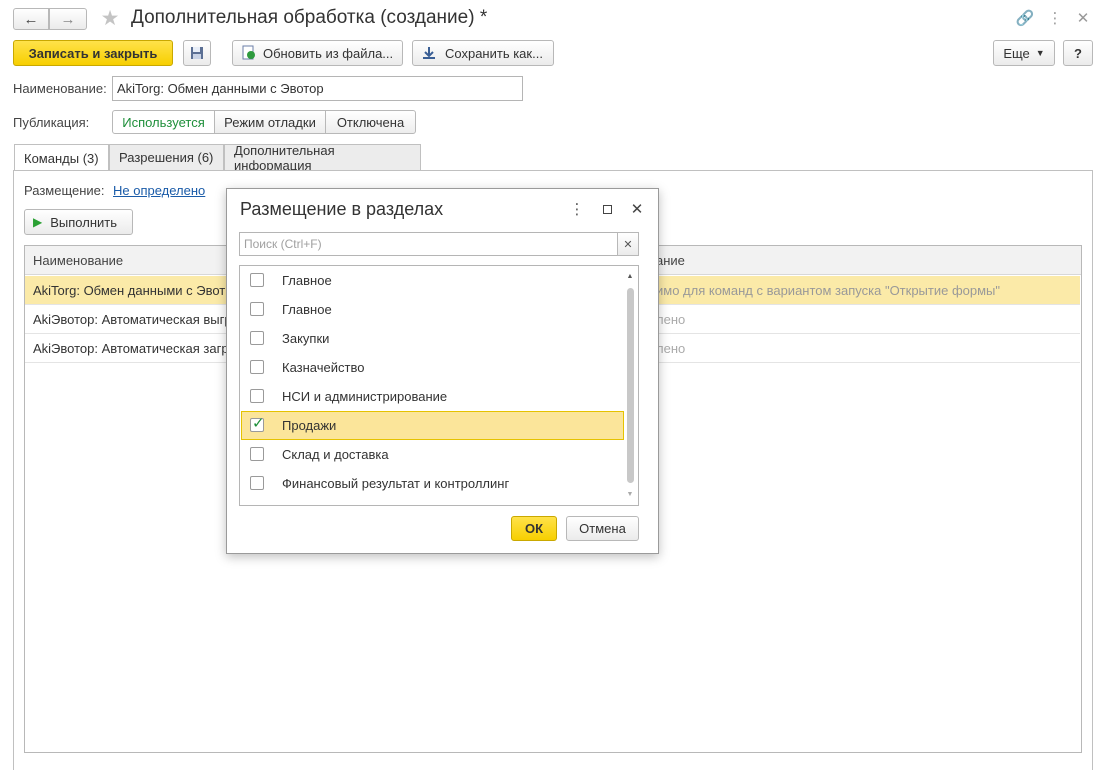  Describe the element at coordinates (534, 528) in the screenshot. I see `ok-button: ОК` at that location.